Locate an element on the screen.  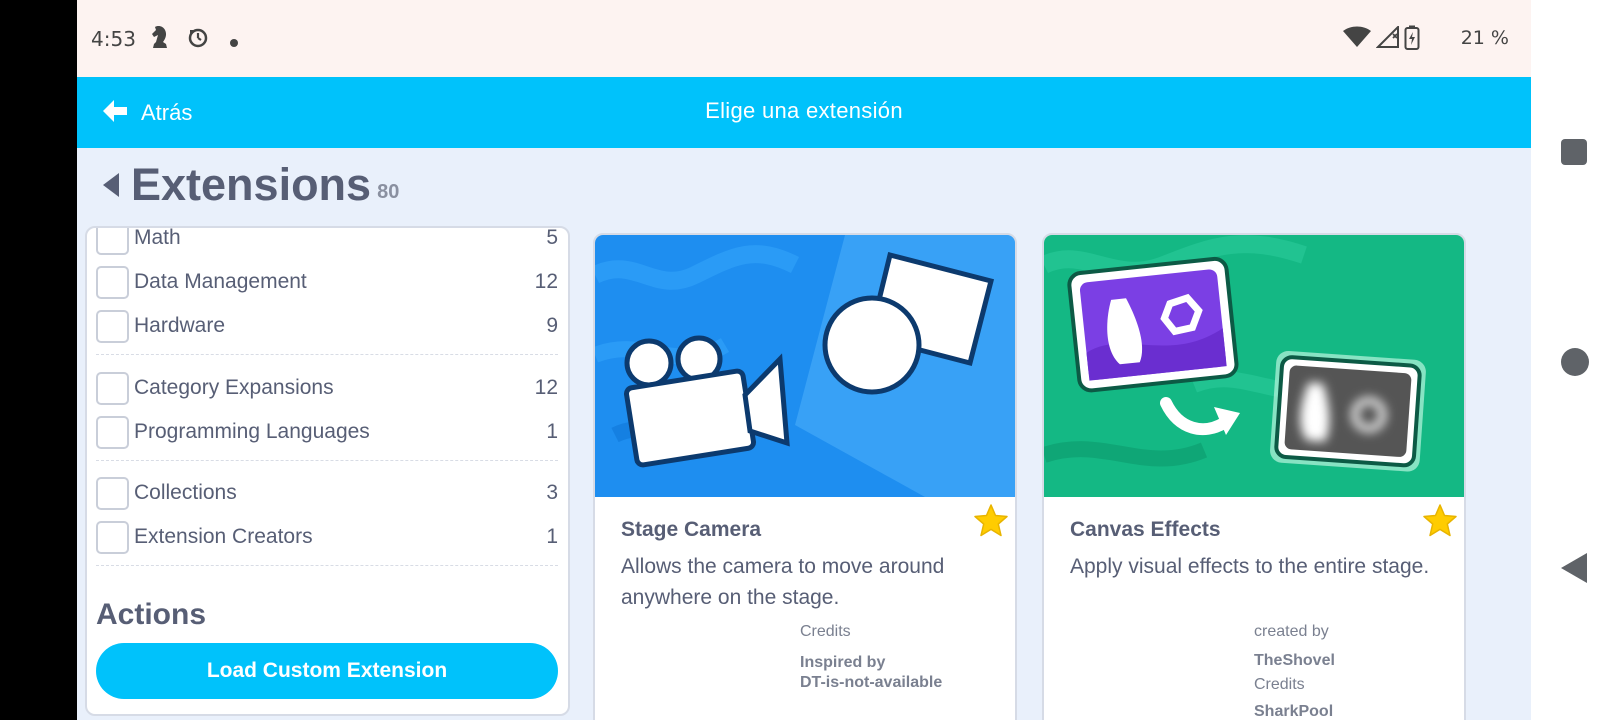
page-title: Elige una extensión is located at coordinates (804, 110).